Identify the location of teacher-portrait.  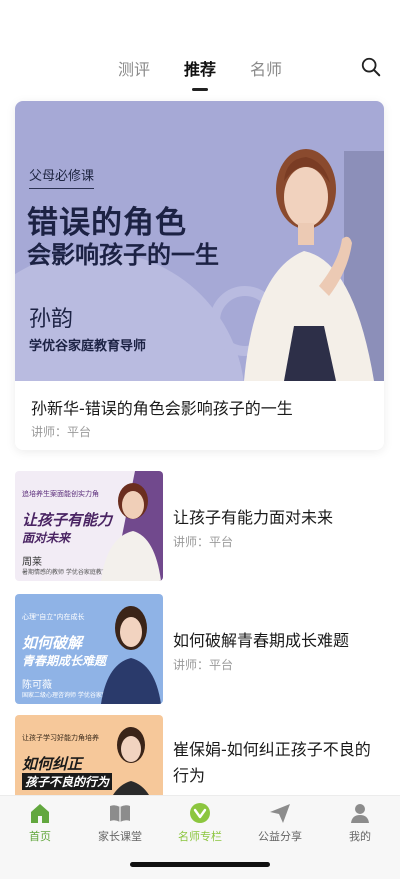
(314, 265).